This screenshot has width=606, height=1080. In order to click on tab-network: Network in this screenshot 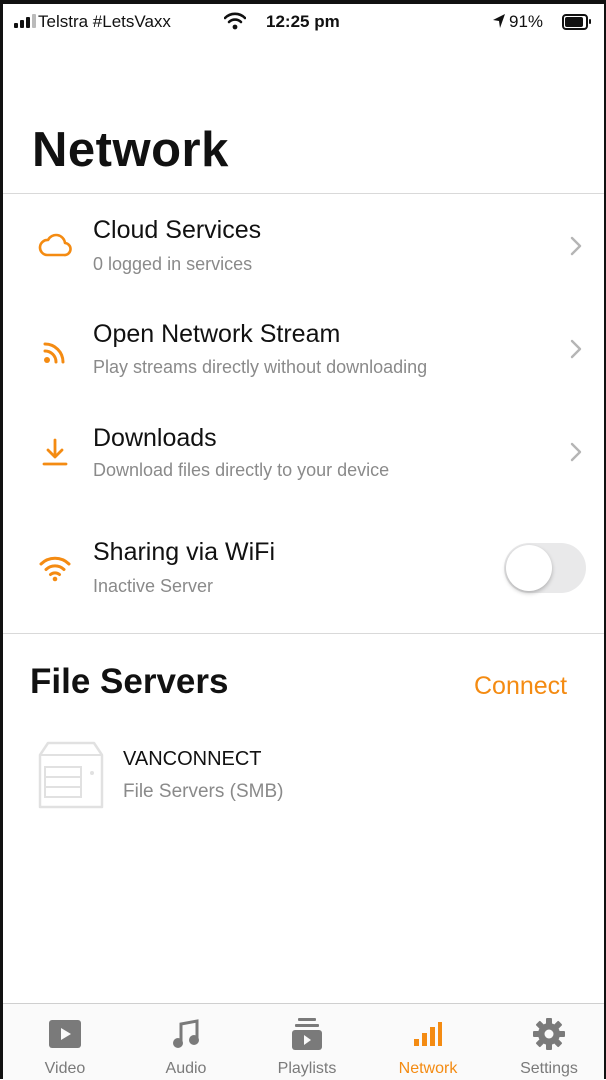, I will do `click(428, 1042)`.